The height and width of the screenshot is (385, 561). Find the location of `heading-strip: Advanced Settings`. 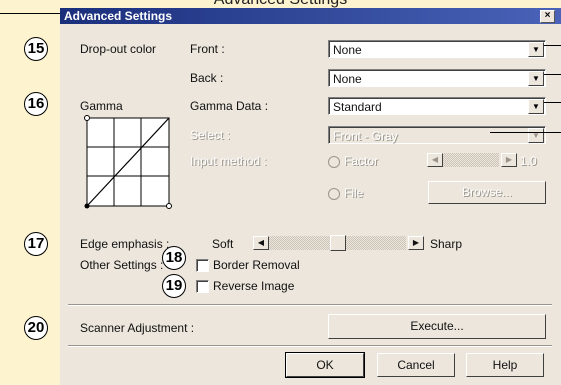

heading-strip: Advanced Settings is located at coordinates (280, 4).